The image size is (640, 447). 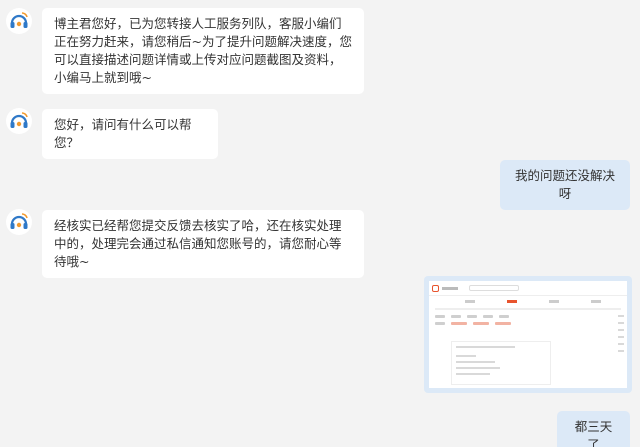 I want to click on user-image-message, so click(x=528, y=334).